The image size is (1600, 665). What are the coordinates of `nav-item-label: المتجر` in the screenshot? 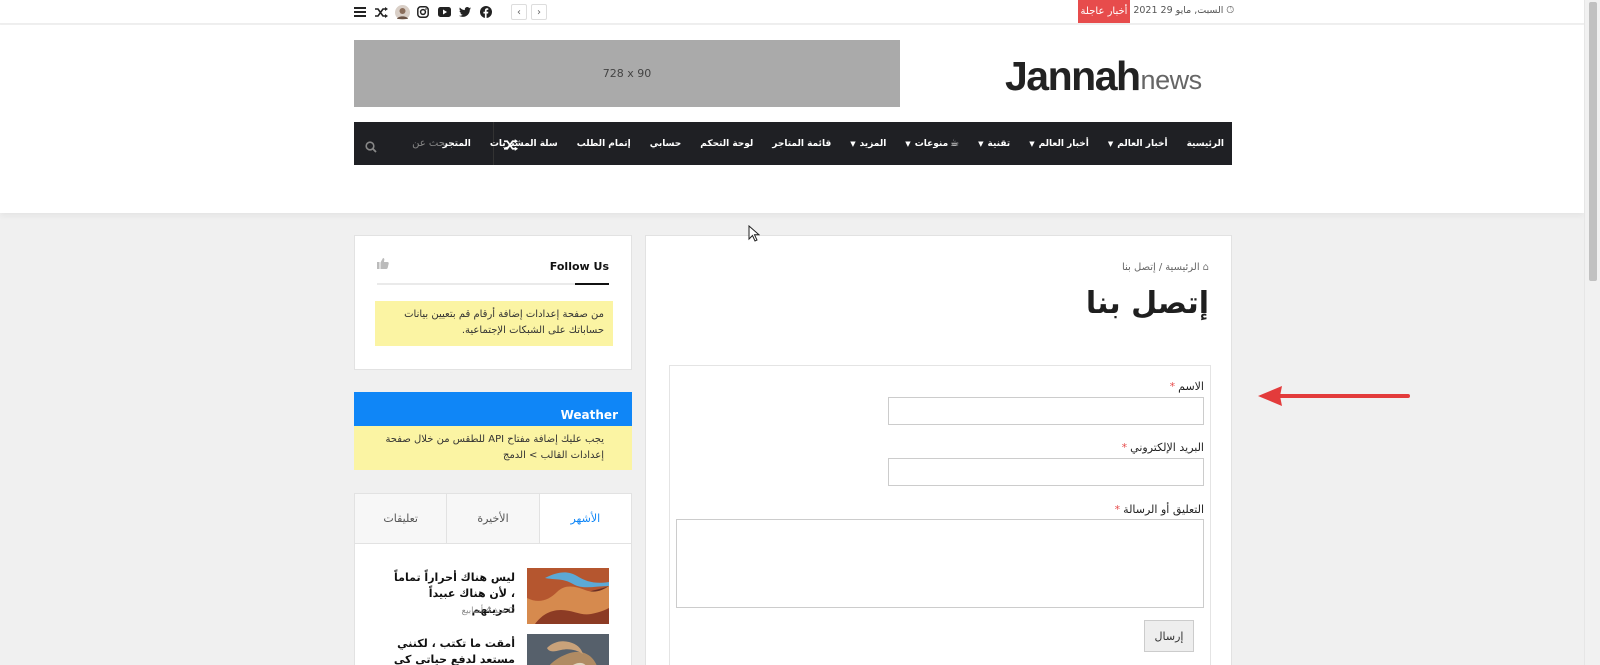 It's located at (456, 143).